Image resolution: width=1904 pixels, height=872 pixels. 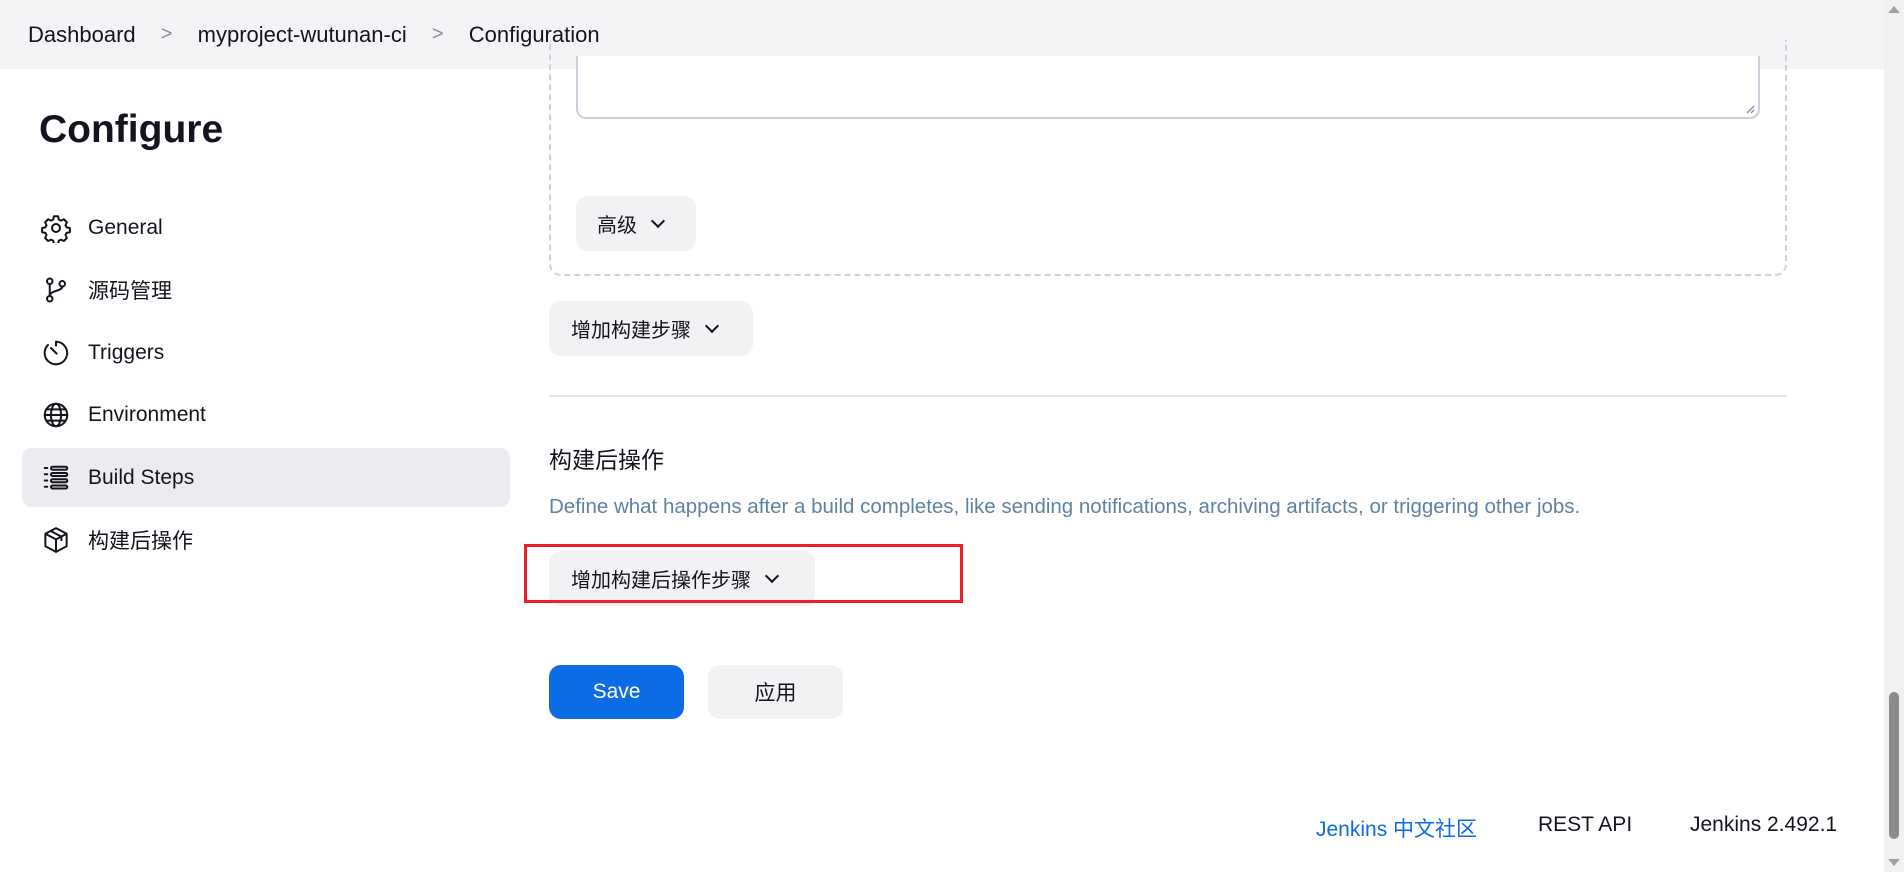 I want to click on gear-icon, so click(x=56, y=228).